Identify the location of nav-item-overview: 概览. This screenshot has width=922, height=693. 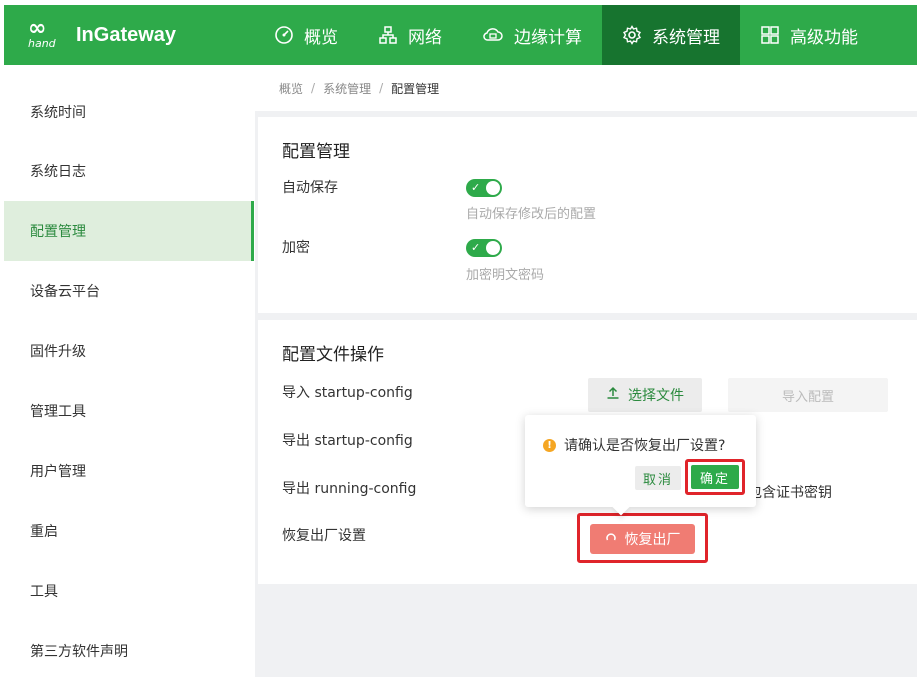
(306, 35).